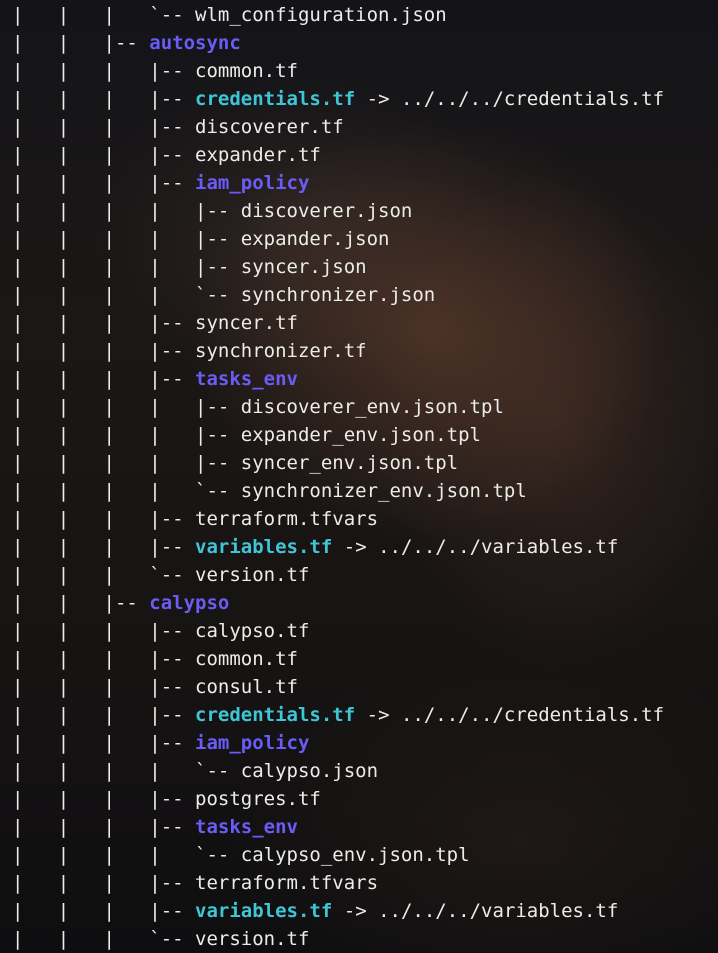  What do you see at coordinates (338, 295) in the screenshot?
I see `file-name: synchronizer.json` at bounding box center [338, 295].